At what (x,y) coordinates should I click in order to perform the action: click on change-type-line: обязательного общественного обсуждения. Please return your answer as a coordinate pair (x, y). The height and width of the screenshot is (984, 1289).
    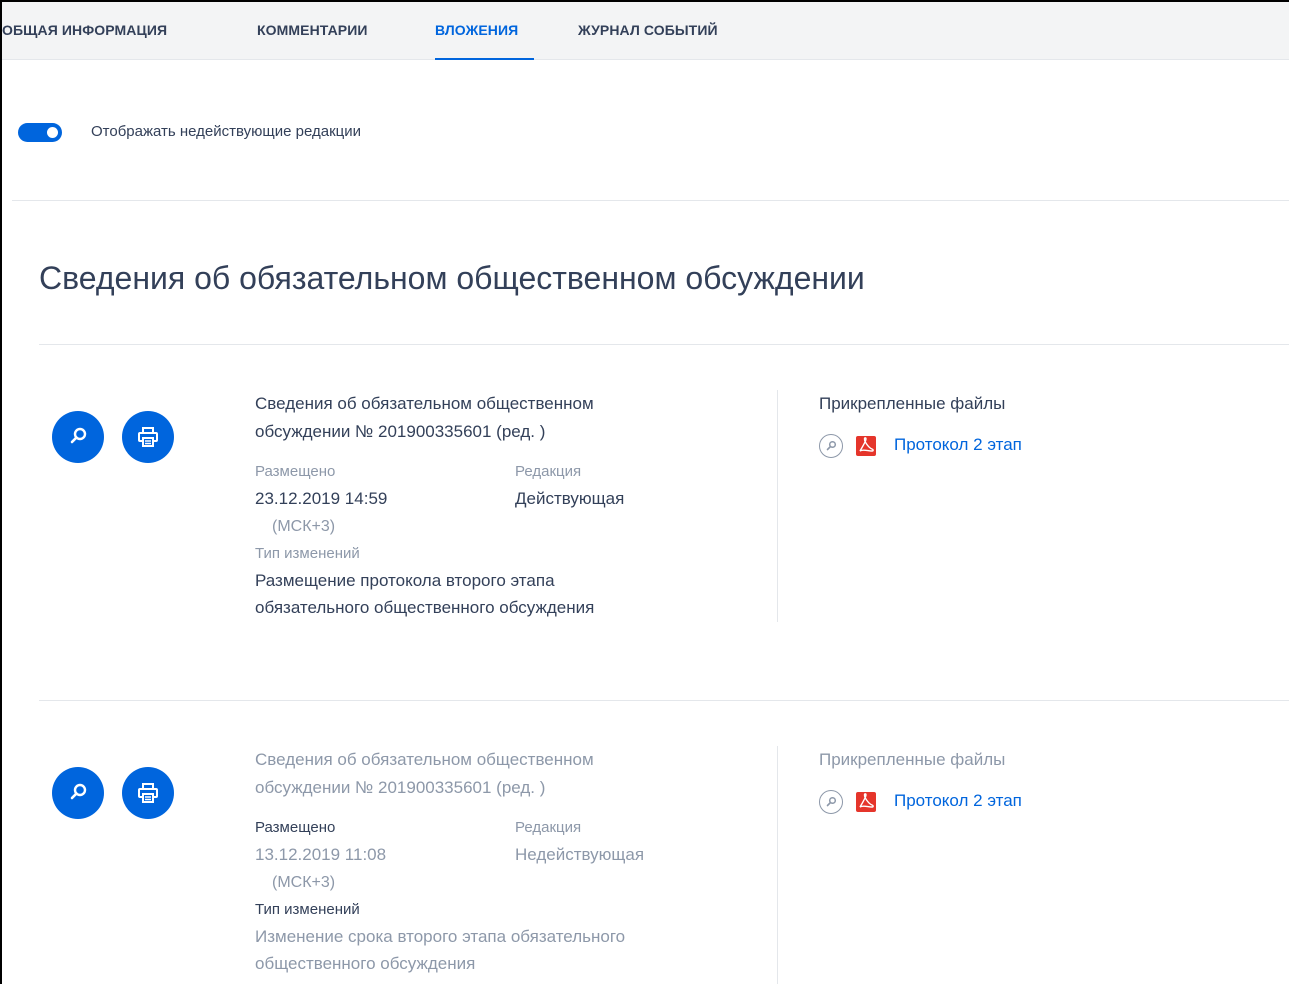
    Looking at the image, I should click on (425, 607).